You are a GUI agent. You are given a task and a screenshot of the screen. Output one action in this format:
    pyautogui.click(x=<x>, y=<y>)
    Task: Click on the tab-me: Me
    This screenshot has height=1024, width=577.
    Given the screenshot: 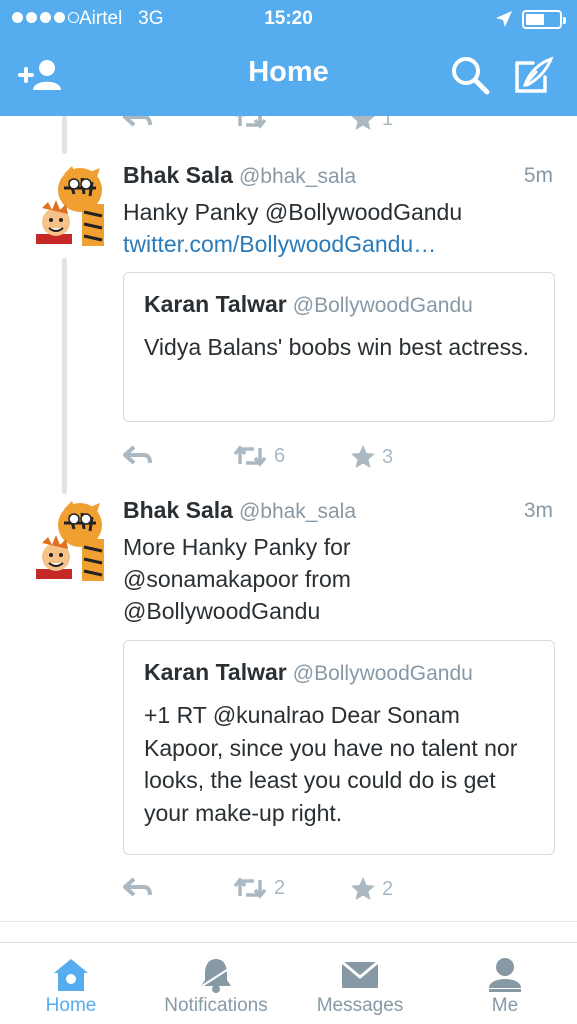 What is the action you would take?
    pyautogui.click(x=505, y=989)
    